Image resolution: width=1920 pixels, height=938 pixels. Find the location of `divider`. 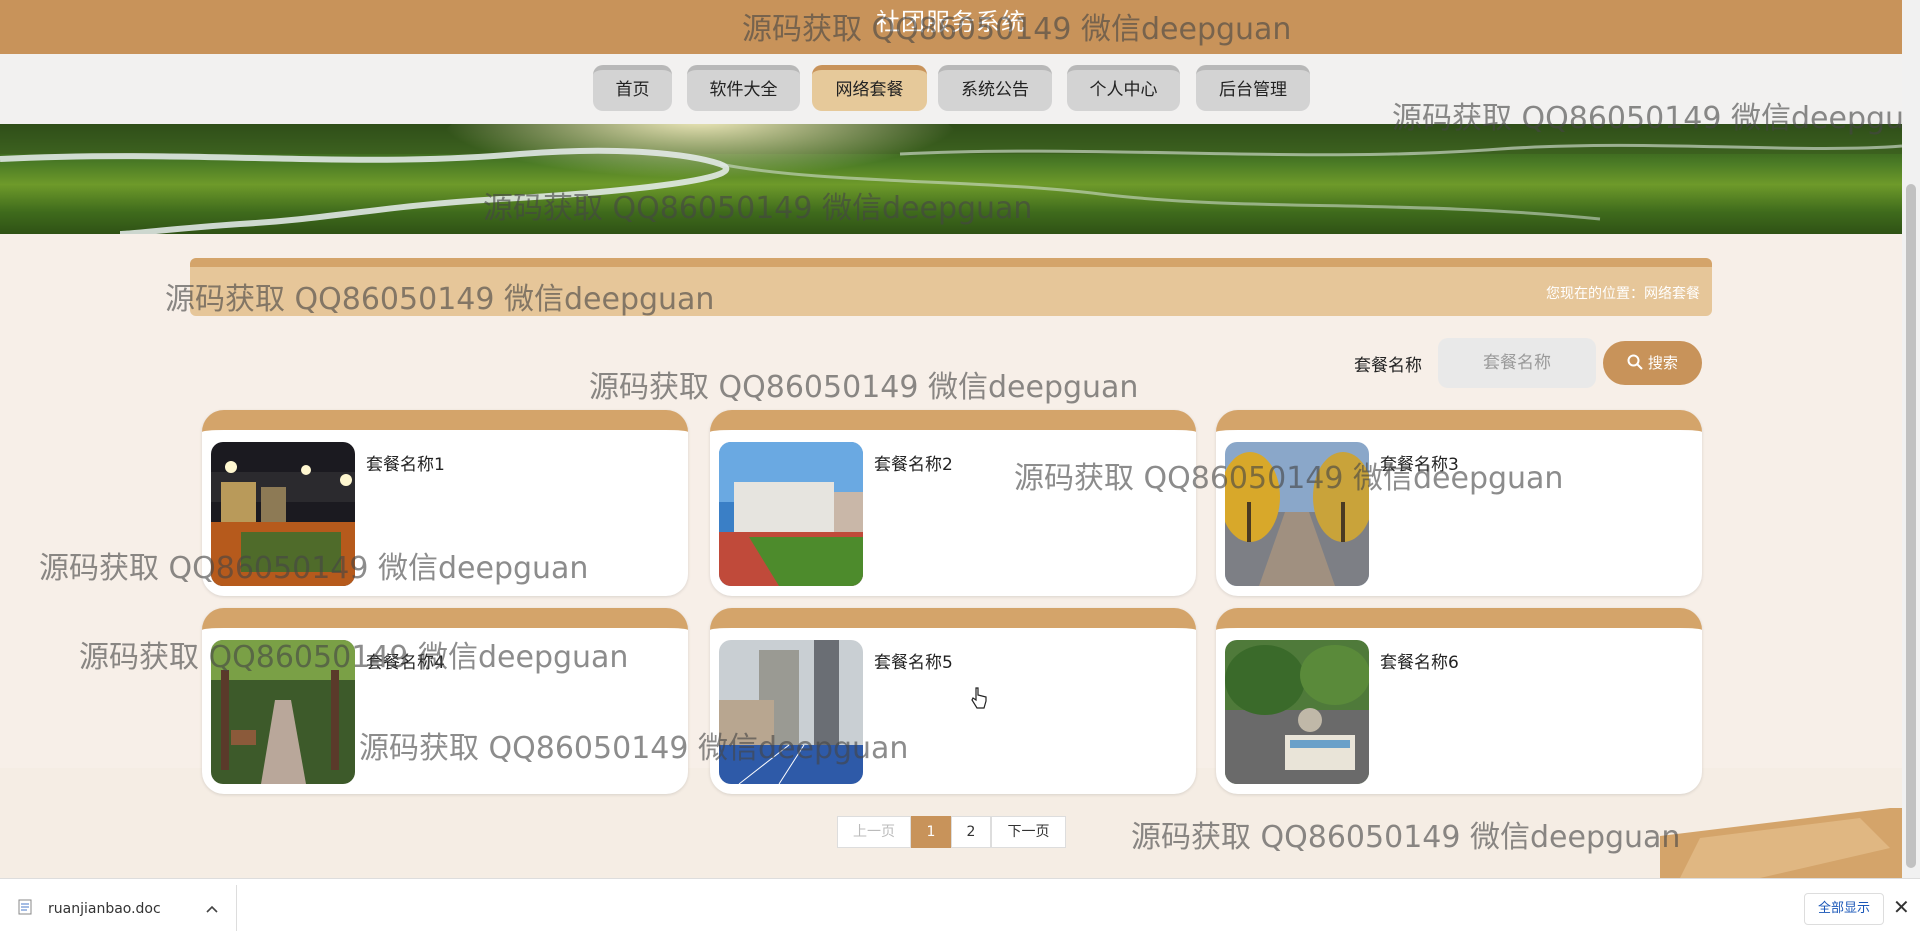

divider is located at coordinates (236, 908).